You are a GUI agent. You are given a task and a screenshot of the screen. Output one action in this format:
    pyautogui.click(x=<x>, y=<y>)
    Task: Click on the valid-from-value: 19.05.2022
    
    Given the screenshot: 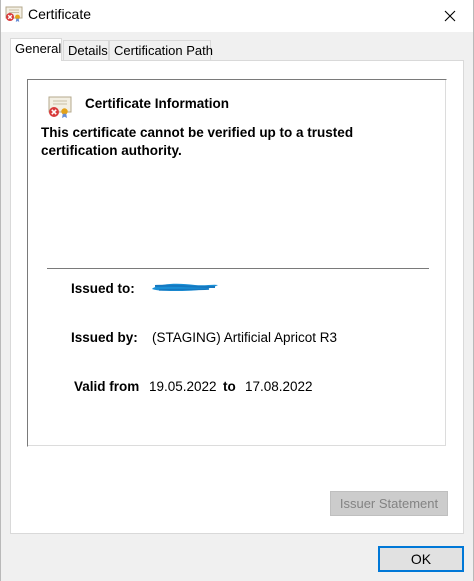 What is the action you would take?
    pyautogui.click(x=183, y=386)
    